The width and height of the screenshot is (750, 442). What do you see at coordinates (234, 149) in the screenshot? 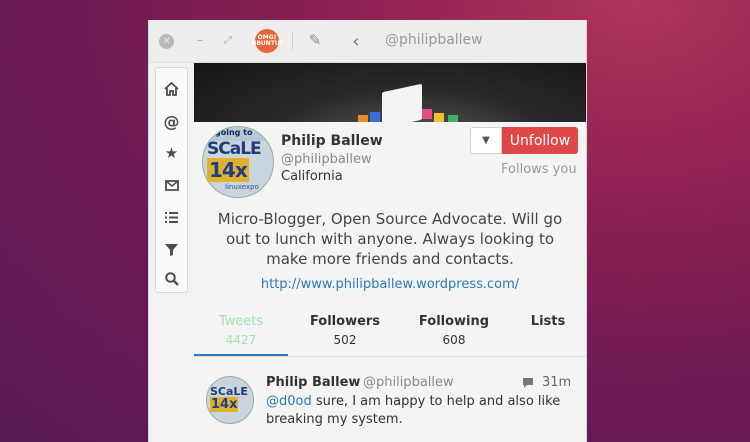
I see `avatar-text: SCaLE` at bounding box center [234, 149].